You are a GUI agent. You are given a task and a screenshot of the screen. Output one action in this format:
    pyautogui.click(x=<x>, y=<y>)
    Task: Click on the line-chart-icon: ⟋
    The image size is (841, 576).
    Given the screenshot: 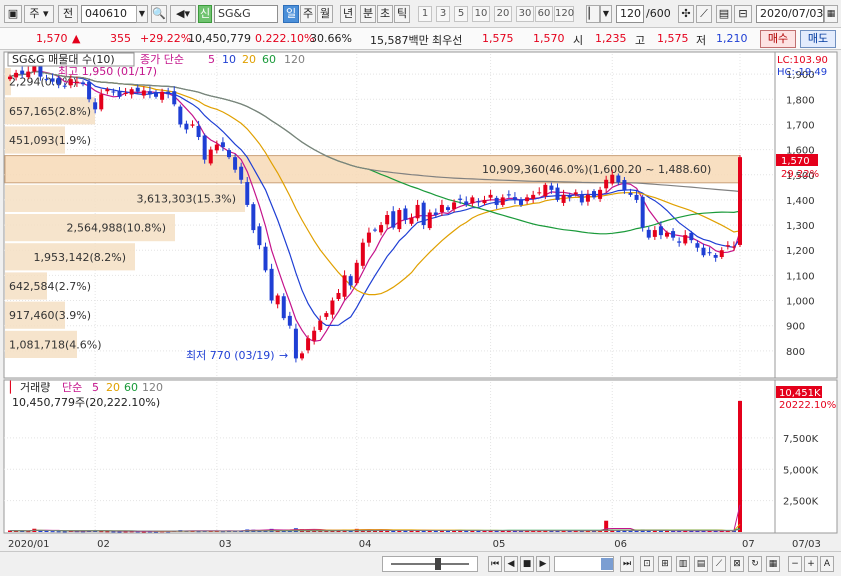 What is the action you would take?
    pyautogui.click(x=719, y=564)
    